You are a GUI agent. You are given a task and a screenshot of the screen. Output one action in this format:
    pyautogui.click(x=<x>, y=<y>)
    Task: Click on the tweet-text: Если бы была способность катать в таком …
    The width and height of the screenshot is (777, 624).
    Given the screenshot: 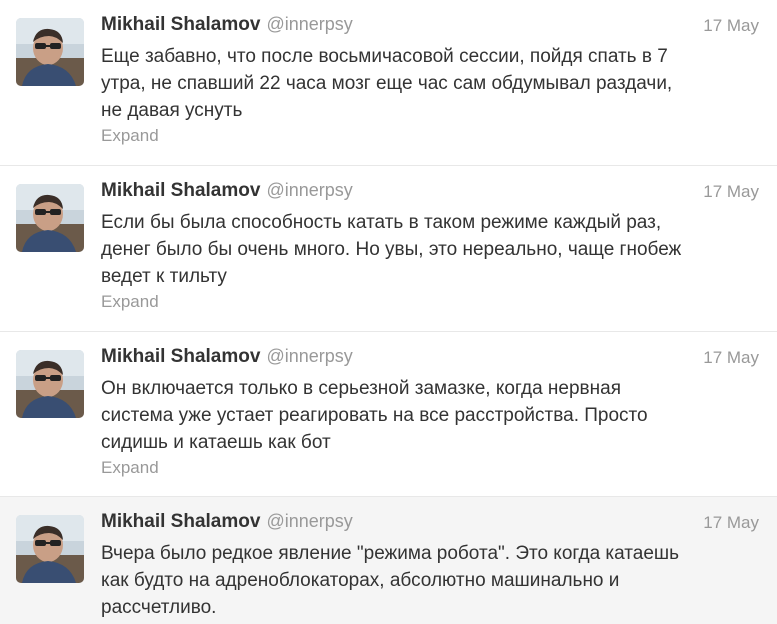 What is the action you would take?
    pyautogui.click(x=391, y=249)
    